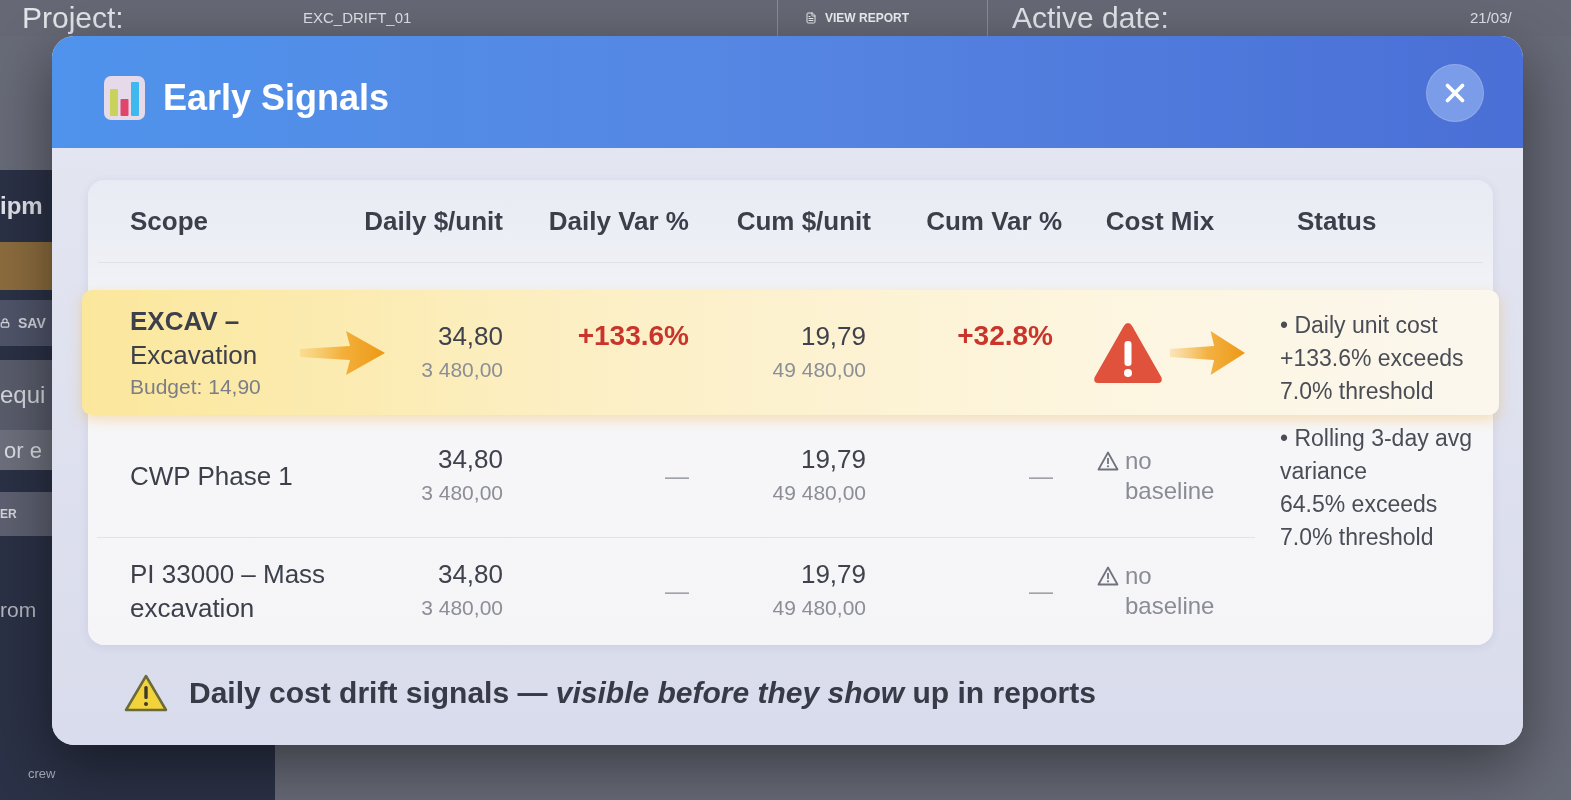  I want to click on budget-label: Budget: 14,90, so click(195, 386).